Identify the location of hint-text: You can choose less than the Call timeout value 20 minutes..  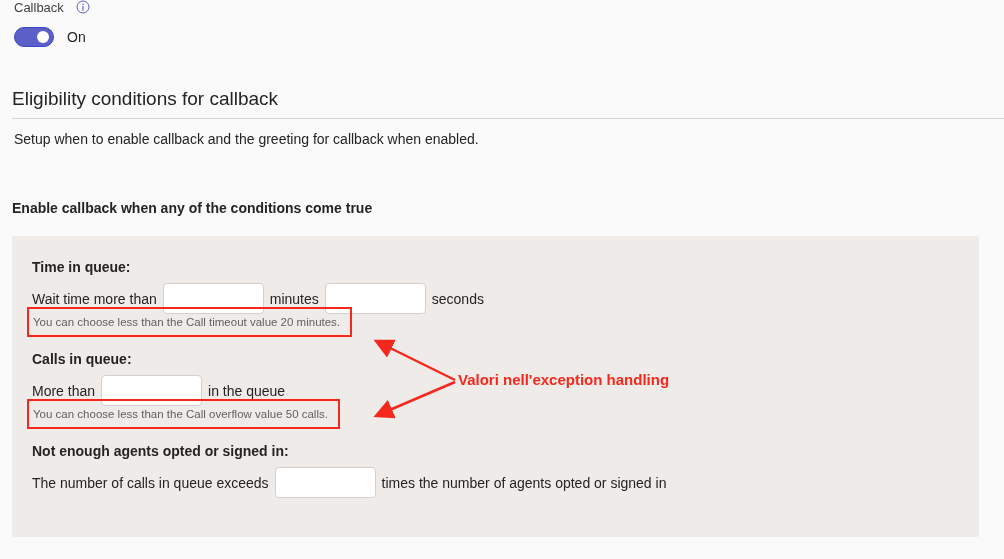
(190, 322).